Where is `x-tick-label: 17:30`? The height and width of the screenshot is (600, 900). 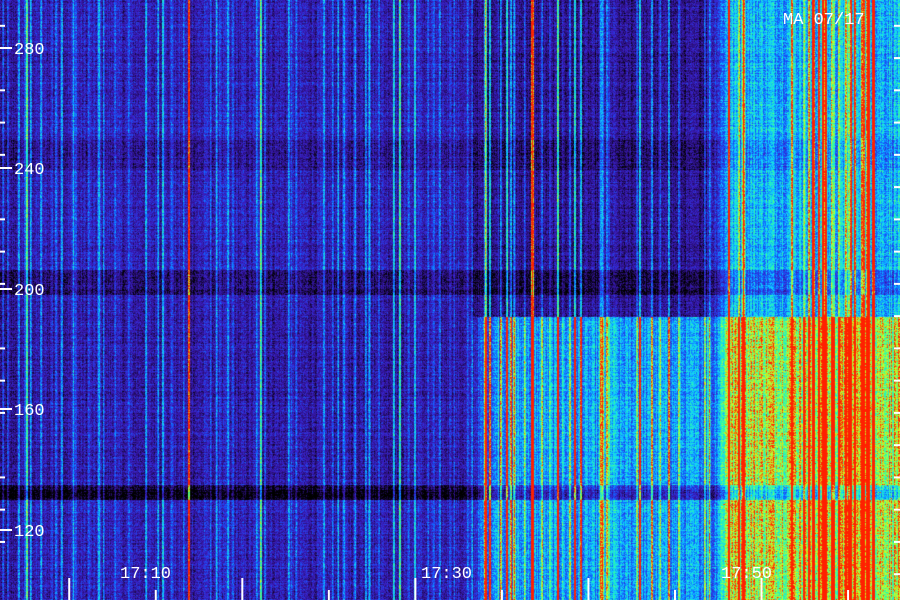 x-tick-label: 17:30 is located at coordinates (446, 574).